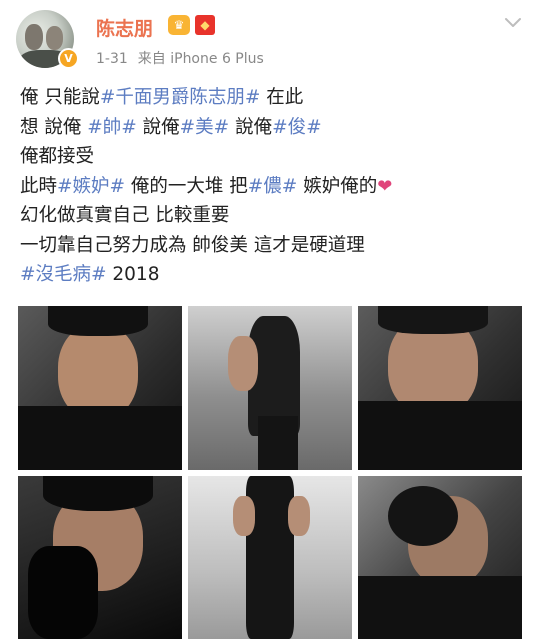  I want to click on post-text-segment: 俺 只能說, so click(60, 97).